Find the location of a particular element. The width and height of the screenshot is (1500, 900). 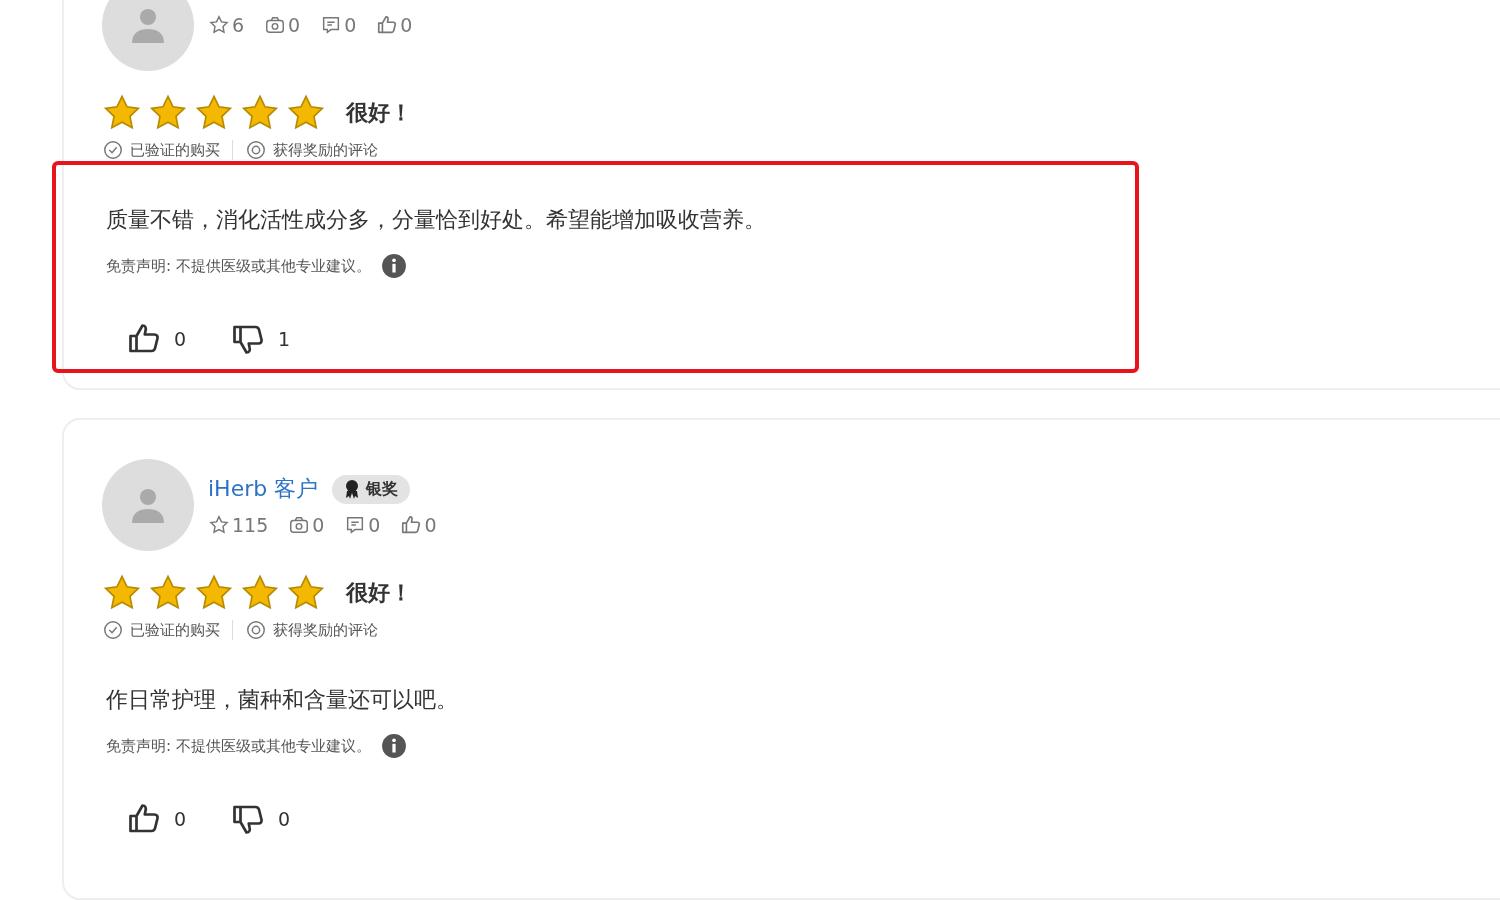

award-badge: 银奖 is located at coordinates (371, 489).